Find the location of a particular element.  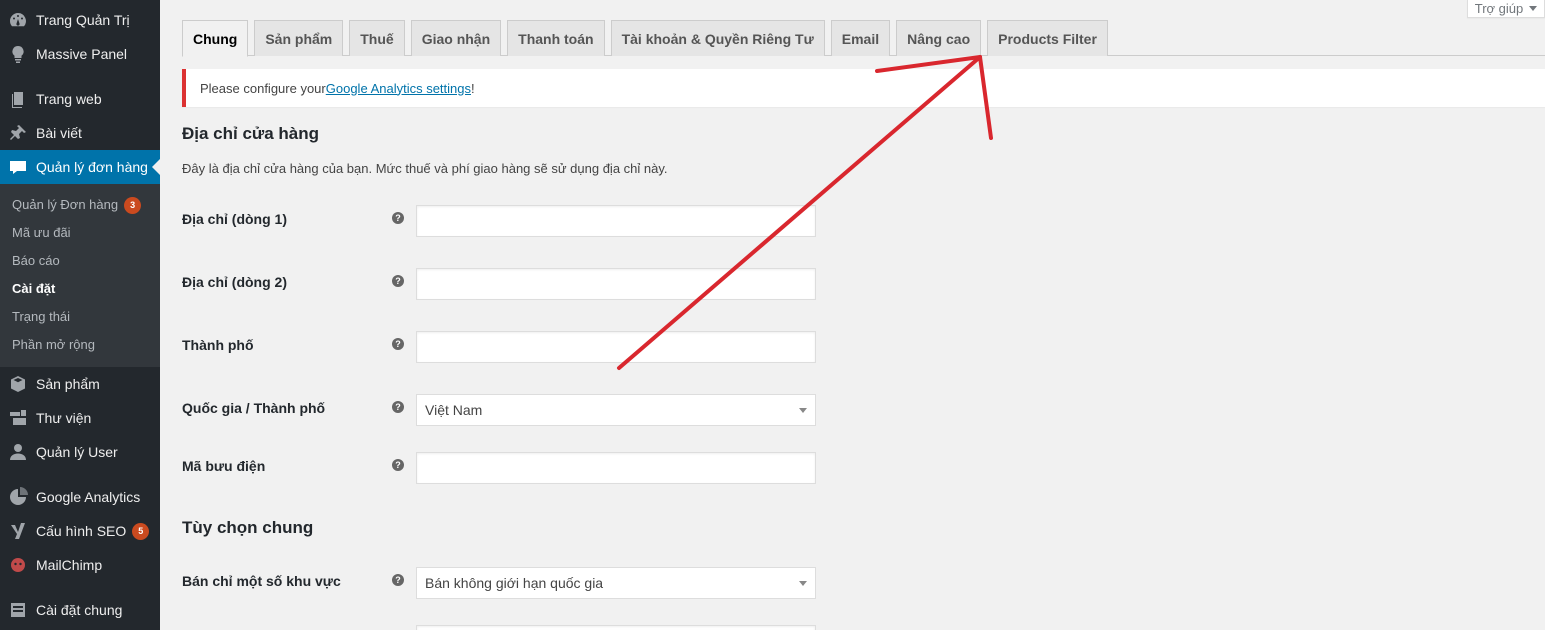

menu-label: Cấu hình SEO is located at coordinates (81, 531).